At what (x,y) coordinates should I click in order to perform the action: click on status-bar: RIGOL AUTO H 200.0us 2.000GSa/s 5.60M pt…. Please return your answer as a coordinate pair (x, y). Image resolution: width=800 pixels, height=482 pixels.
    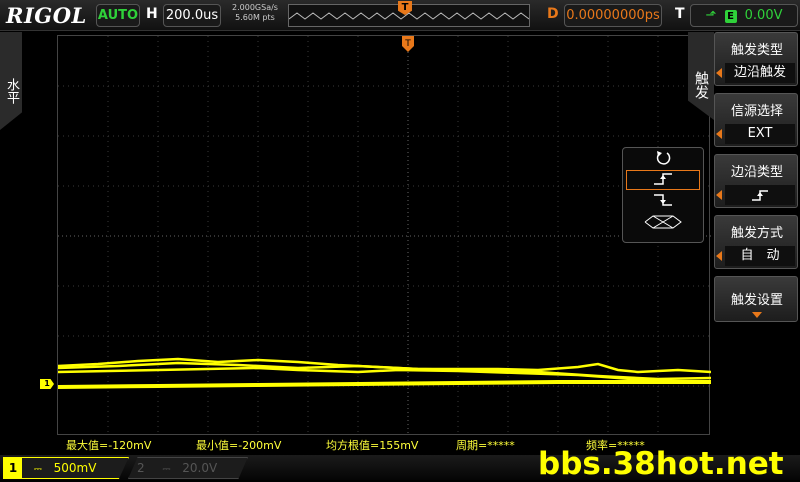
    Looking at the image, I should click on (400, 15).